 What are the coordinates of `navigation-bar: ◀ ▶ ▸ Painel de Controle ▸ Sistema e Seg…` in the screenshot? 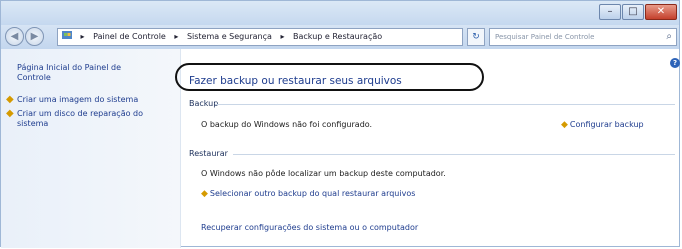 It's located at (340, 37).